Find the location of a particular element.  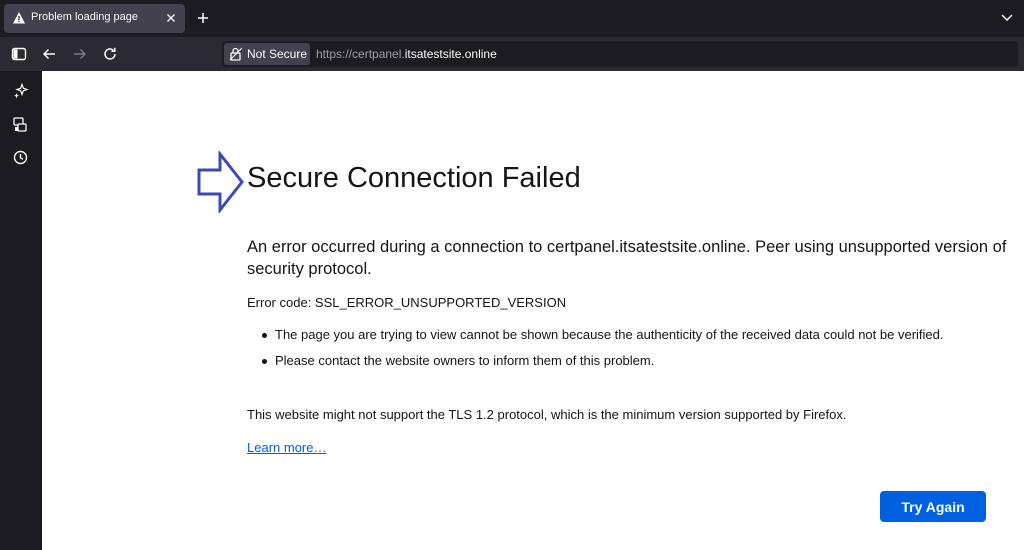

chevron-down-icon is located at coordinates (1007, 18).